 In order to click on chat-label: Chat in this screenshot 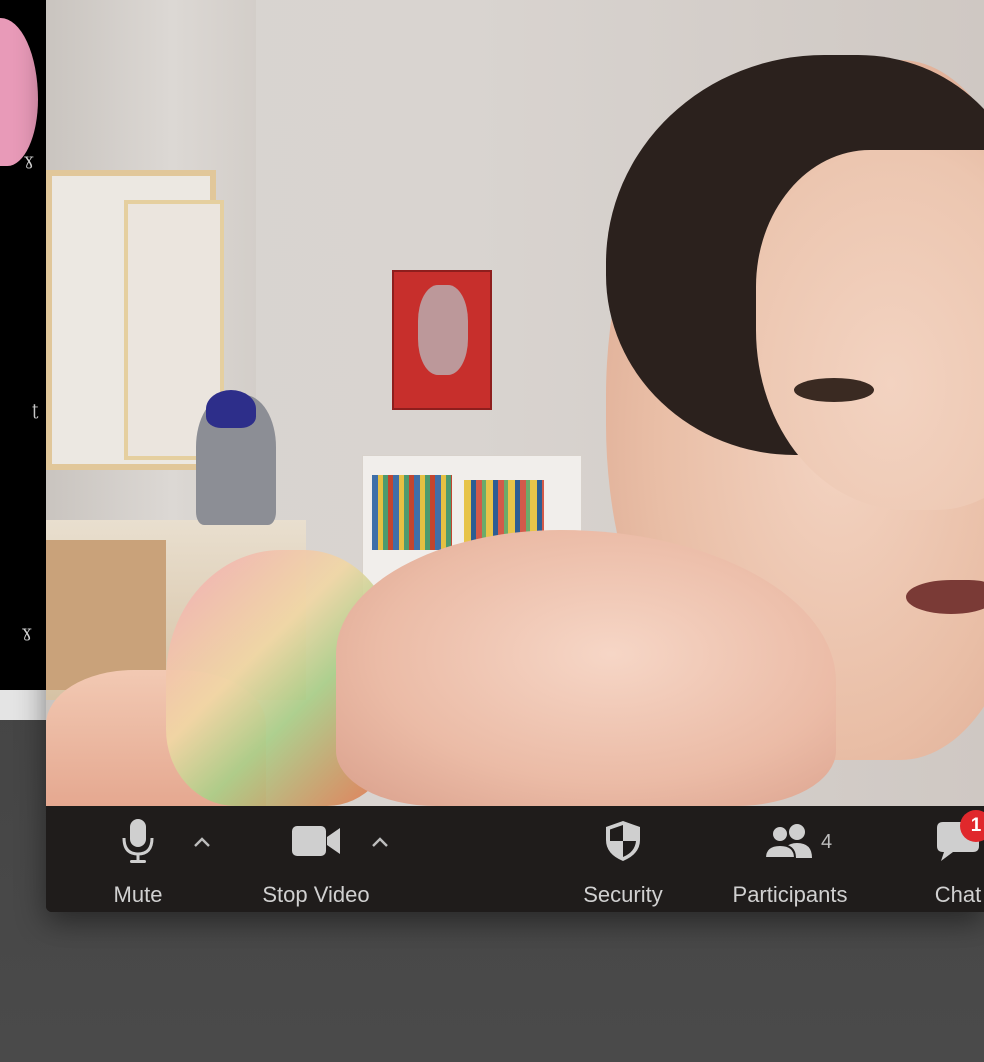, I will do `click(958, 894)`.